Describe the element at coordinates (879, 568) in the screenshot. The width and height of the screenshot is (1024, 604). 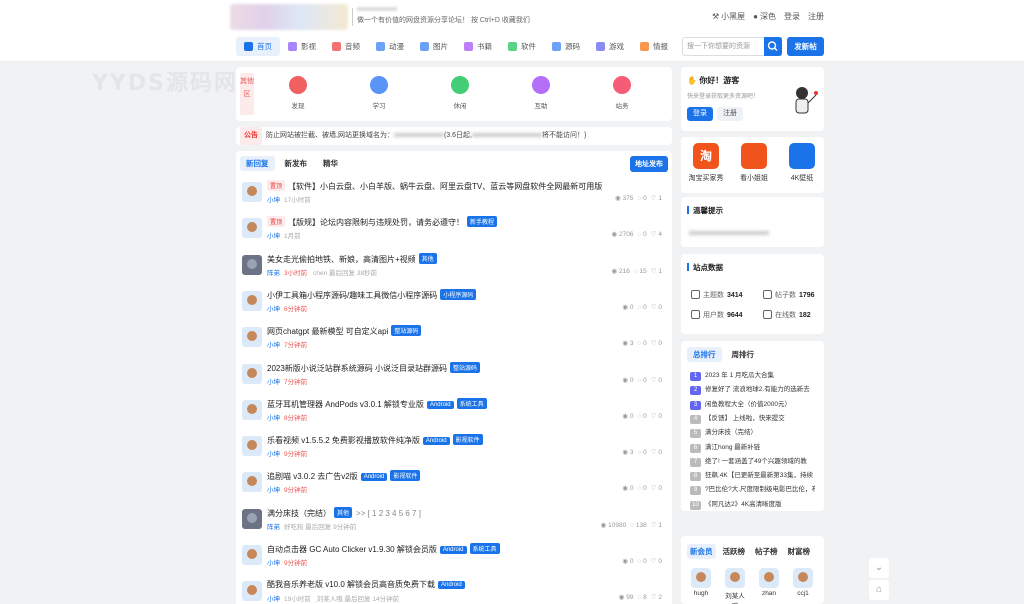
I see `scroll-down-button: ⌄` at that location.